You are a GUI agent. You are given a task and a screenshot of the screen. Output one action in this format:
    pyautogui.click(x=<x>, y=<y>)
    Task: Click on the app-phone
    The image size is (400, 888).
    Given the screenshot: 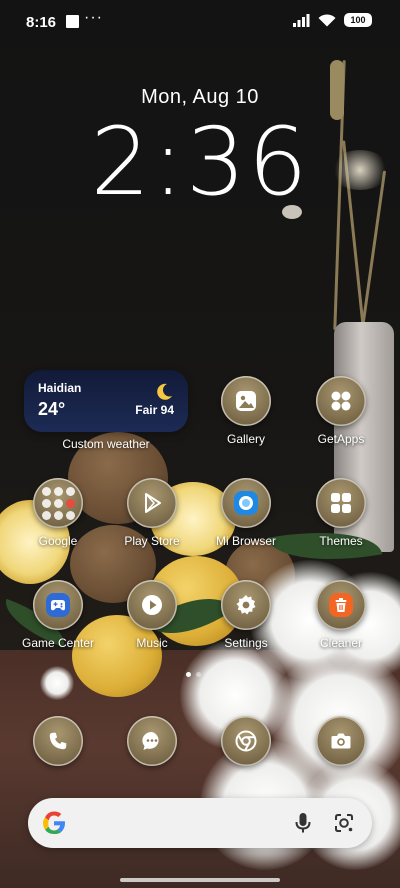 What is the action you would take?
    pyautogui.click(x=58, y=741)
    